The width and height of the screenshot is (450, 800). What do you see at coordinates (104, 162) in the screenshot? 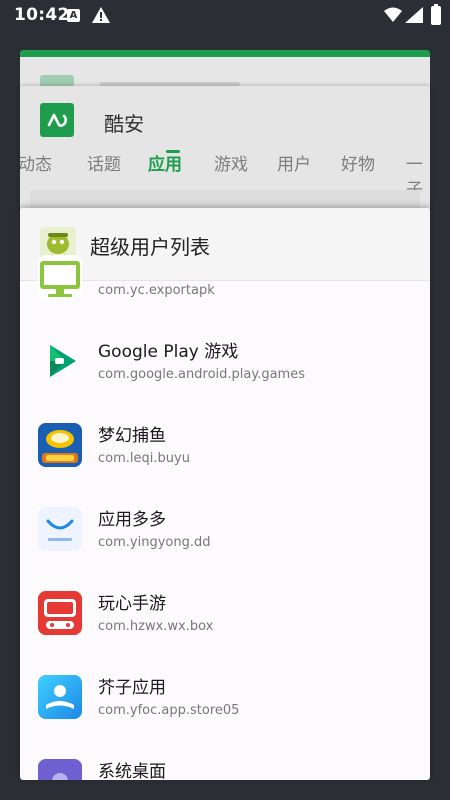
I see `tab-topic: 话题` at bounding box center [104, 162].